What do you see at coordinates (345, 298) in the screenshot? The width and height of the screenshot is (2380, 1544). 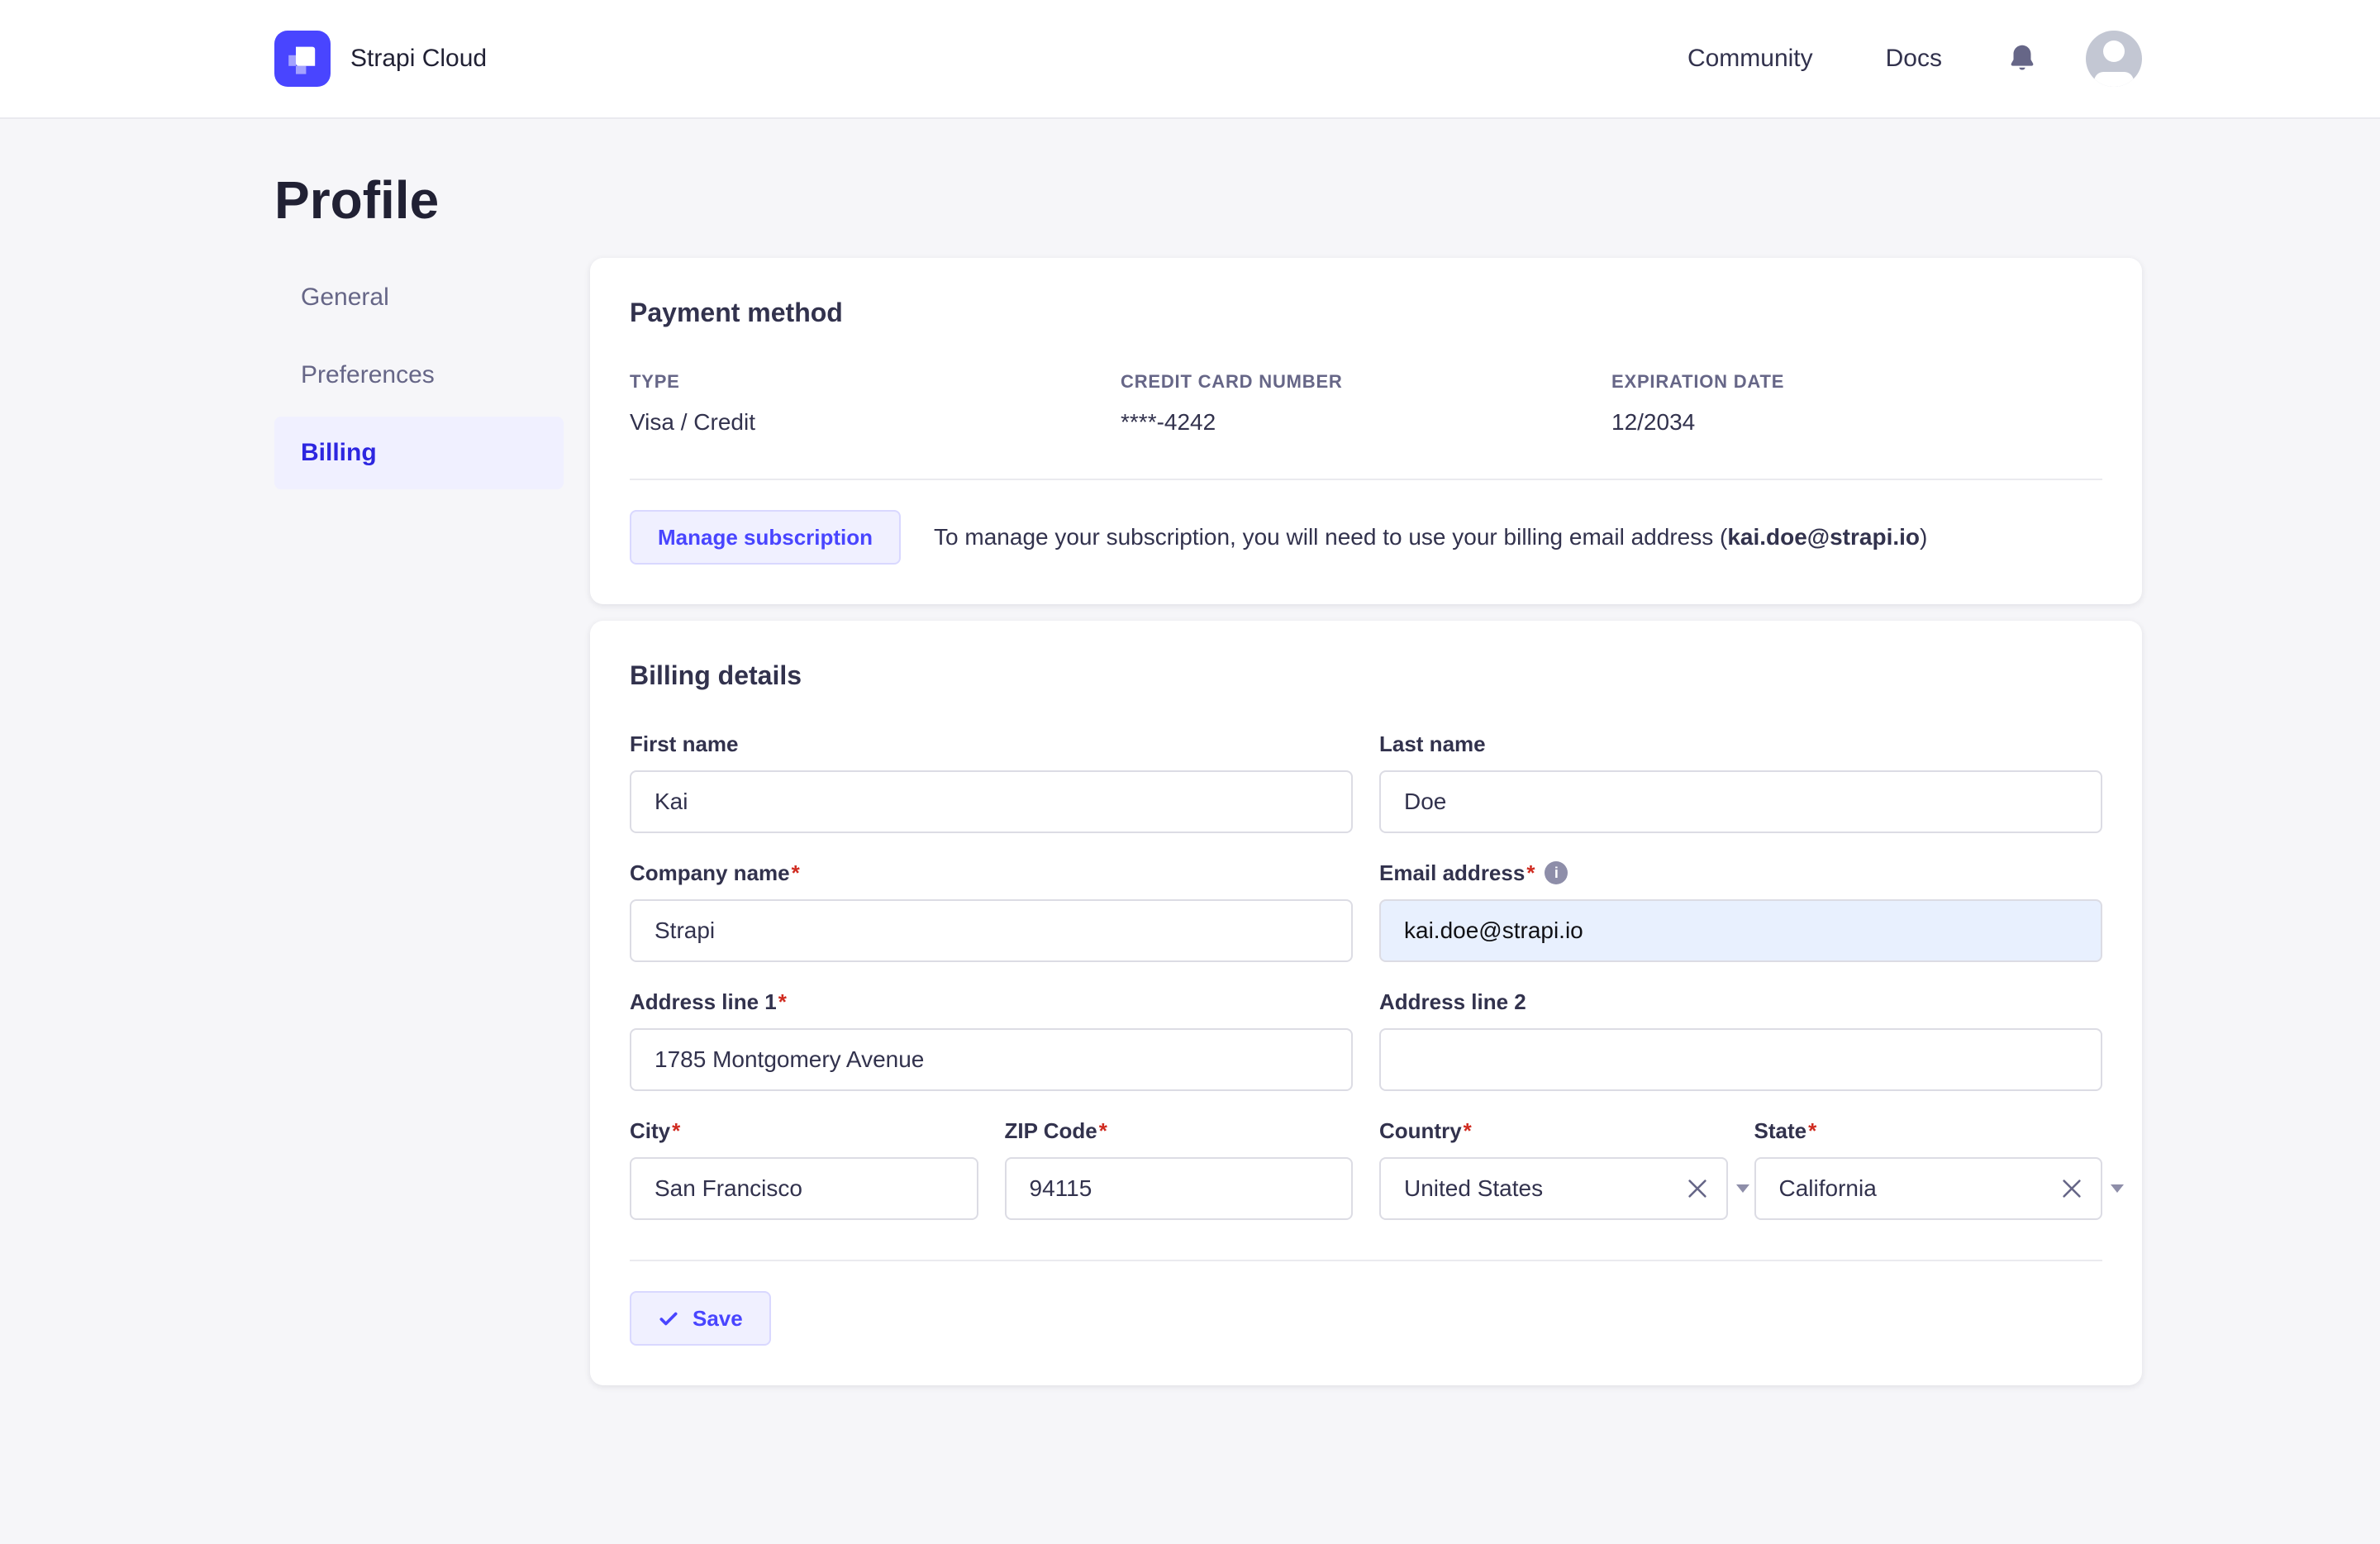 I see `sidebar-item-label: General` at bounding box center [345, 298].